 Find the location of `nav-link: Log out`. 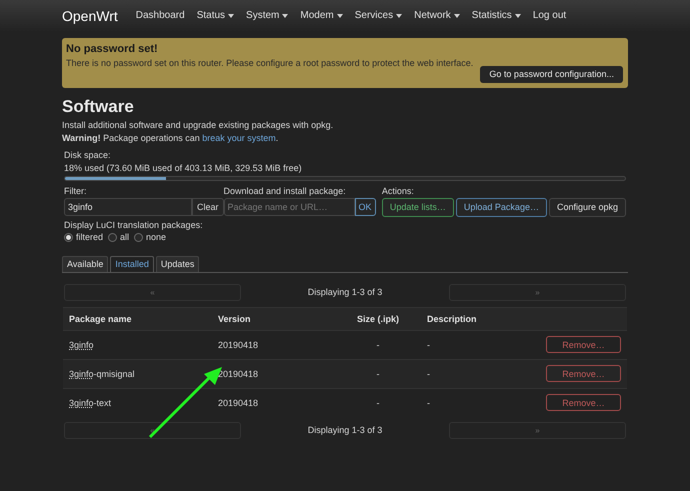

nav-link: Log out is located at coordinates (549, 16).